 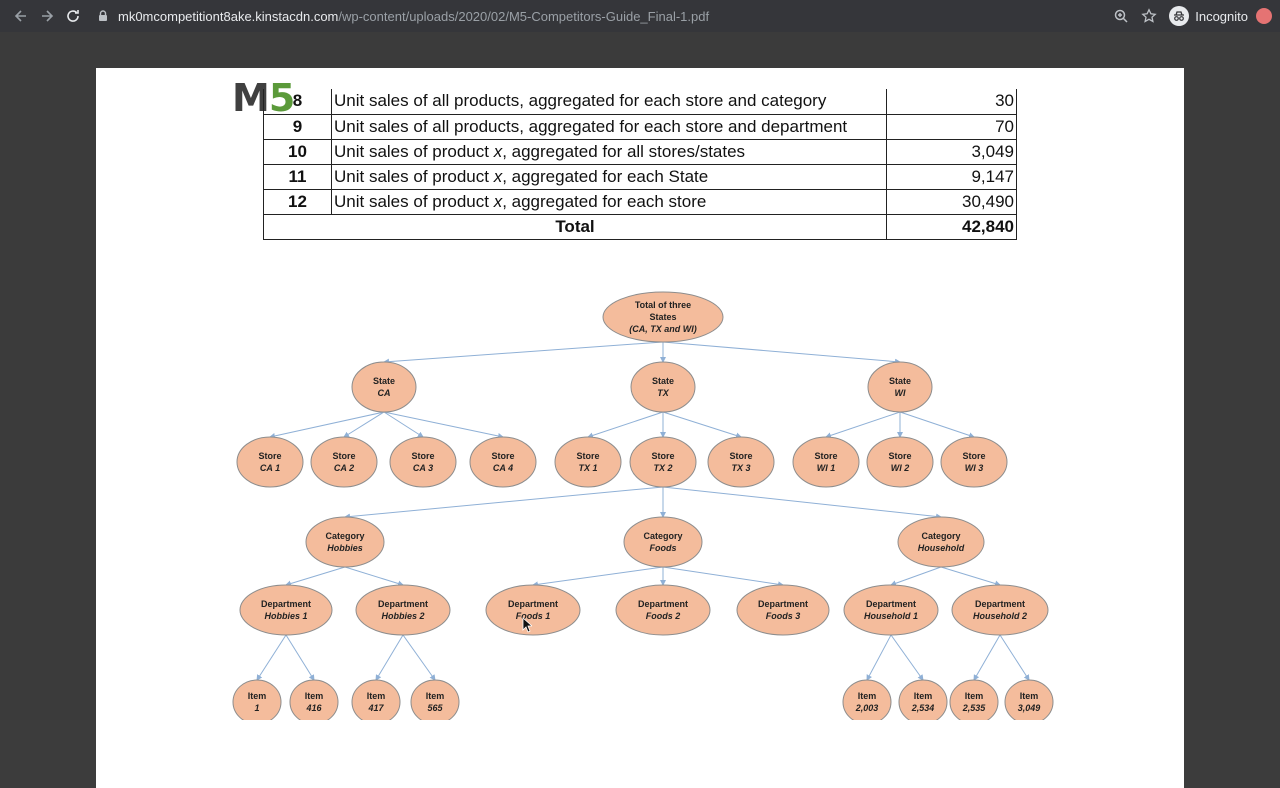 What do you see at coordinates (297, 126) in the screenshot?
I see `level-number: 9` at bounding box center [297, 126].